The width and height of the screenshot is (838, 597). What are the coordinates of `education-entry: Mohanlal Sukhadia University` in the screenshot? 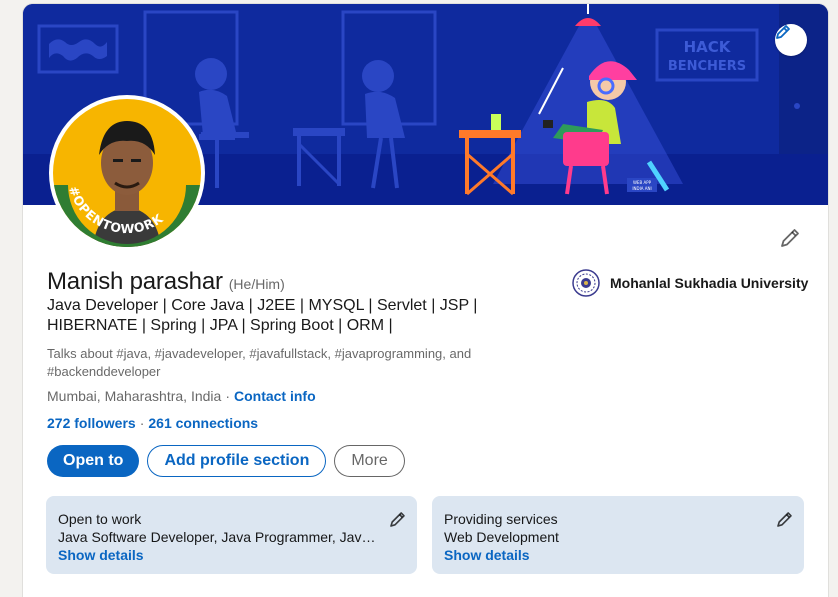 It's located at (690, 283).